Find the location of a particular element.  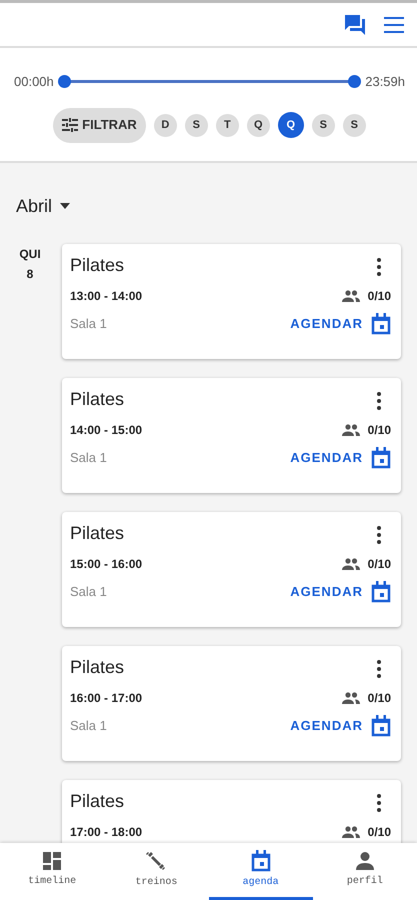

chat-icon is located at coordinates (355, 24).